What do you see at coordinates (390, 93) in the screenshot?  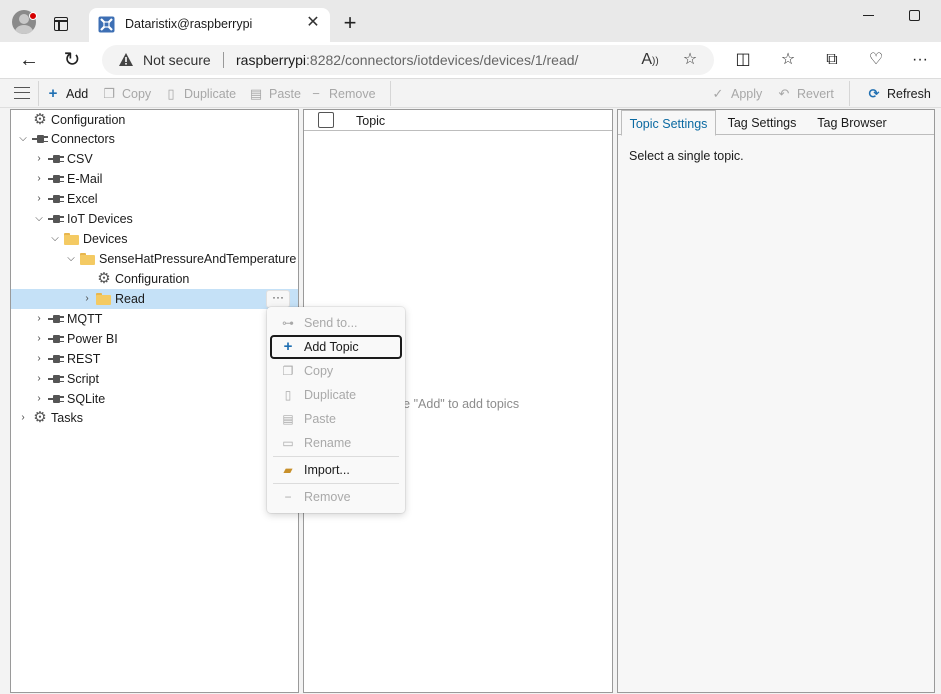 I see `toolbar-divider` at bounding box center [390, 93].